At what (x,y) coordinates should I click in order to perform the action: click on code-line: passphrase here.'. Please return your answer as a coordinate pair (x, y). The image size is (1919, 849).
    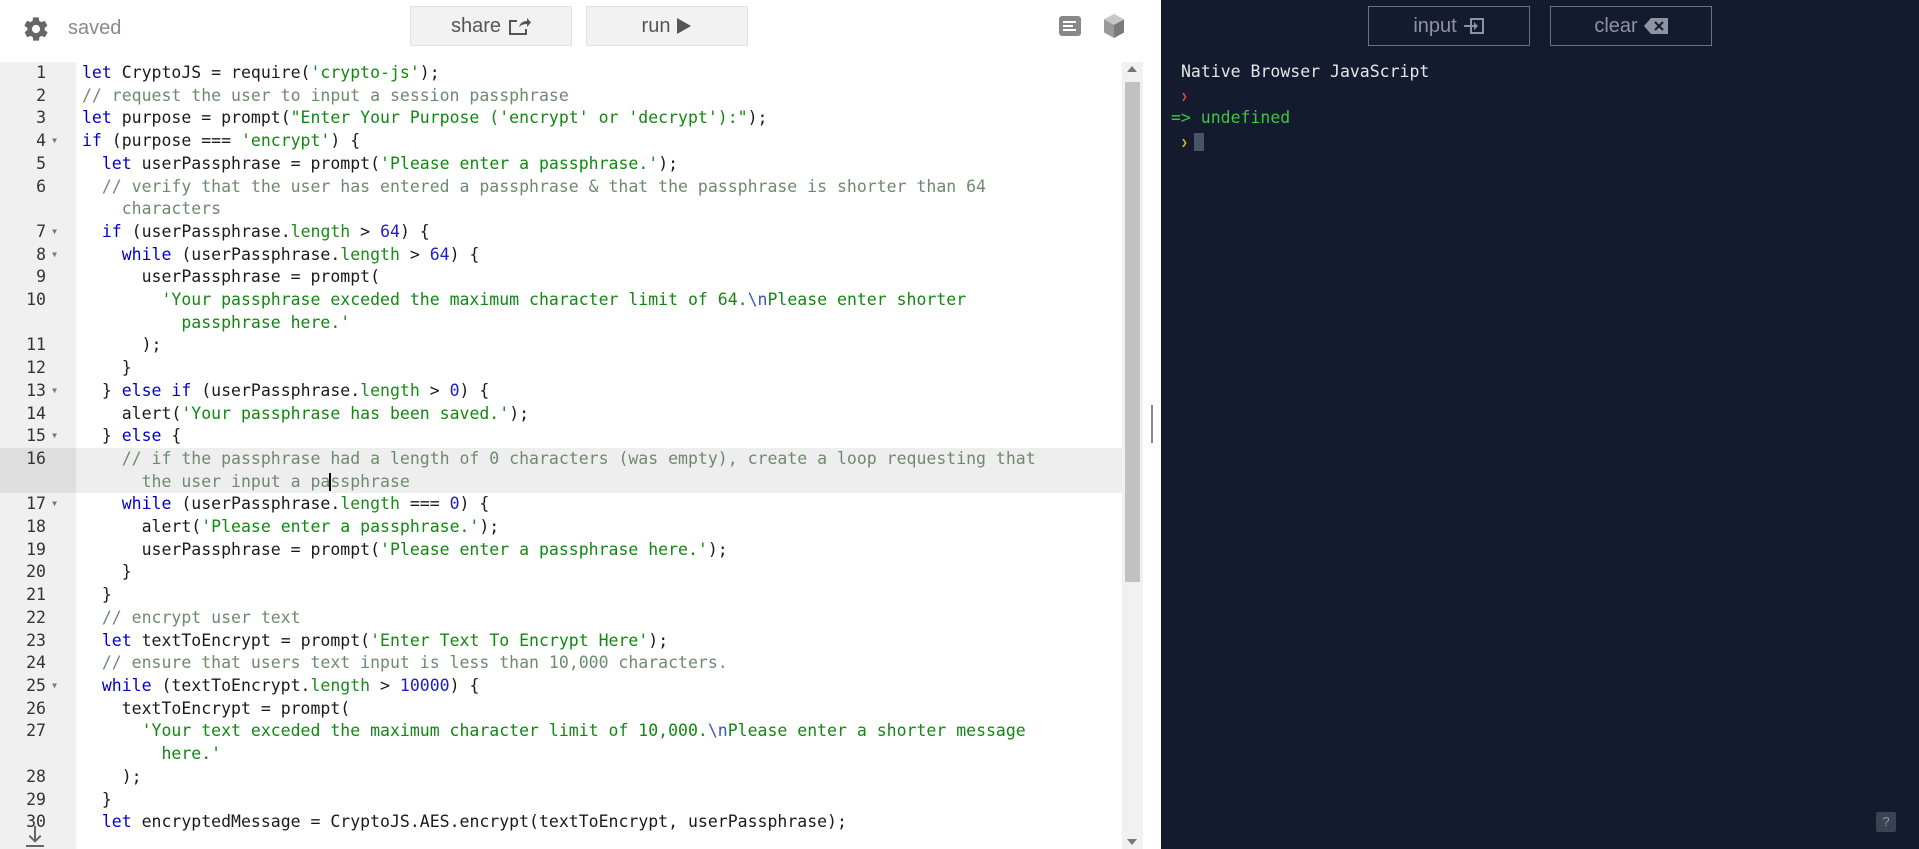
    Looking at the image, I should click on (561, 323).